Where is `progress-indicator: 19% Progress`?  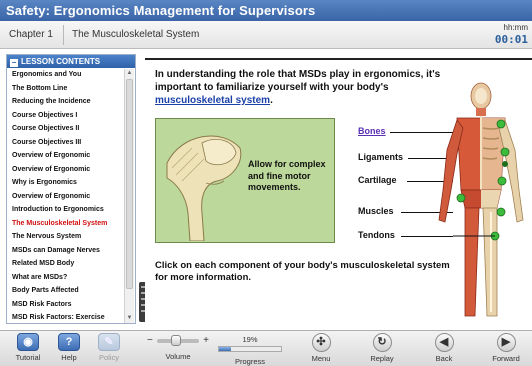
progress-indicator: 19% Progress is located at coordinates (250, 350).